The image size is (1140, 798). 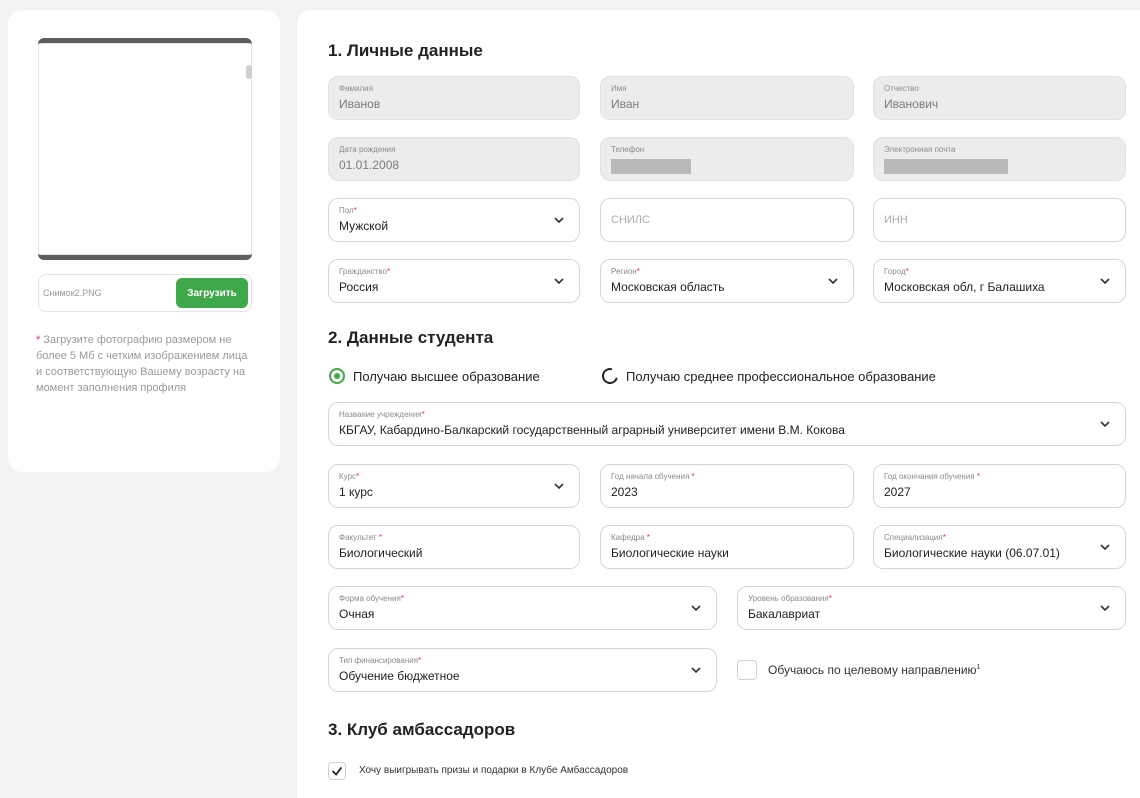 I want to click on photo-upload-row: Снимок2.PNG Загрузить, so click(x=145, y=293).